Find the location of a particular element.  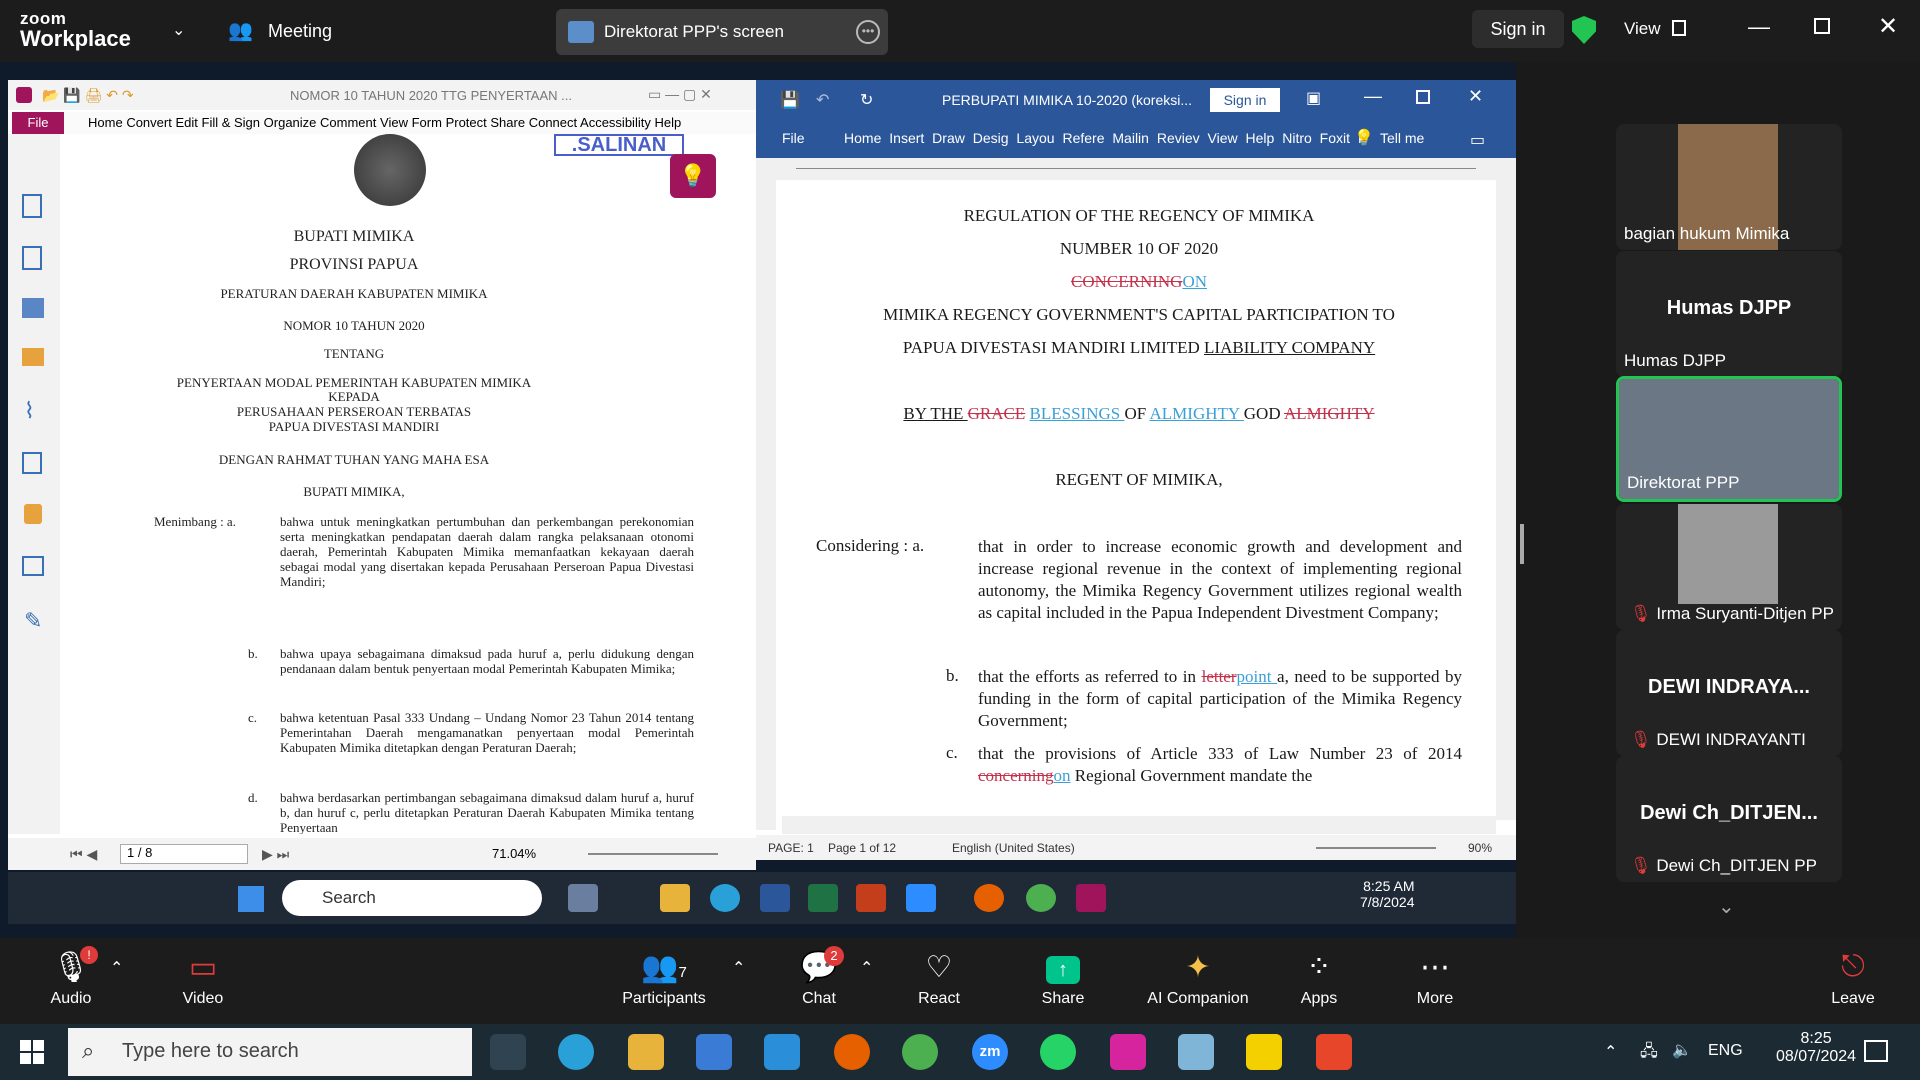

undo-icon: ↶ is located at coordinates (822, 100).